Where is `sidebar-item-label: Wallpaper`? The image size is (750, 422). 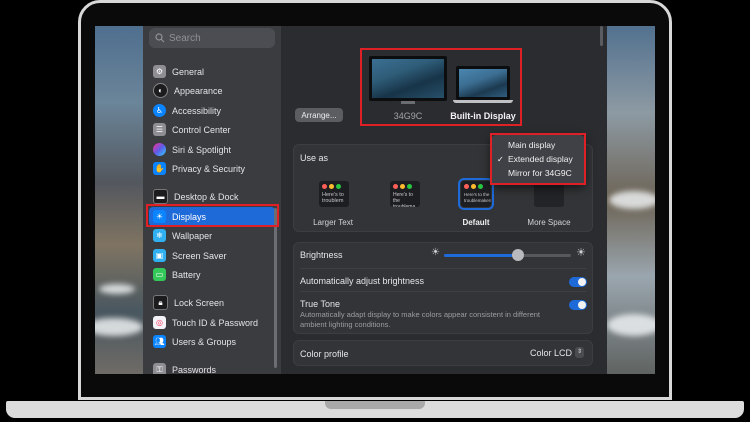
sidebar-item-label: Wallpaper is located at coordinates (192, 235).